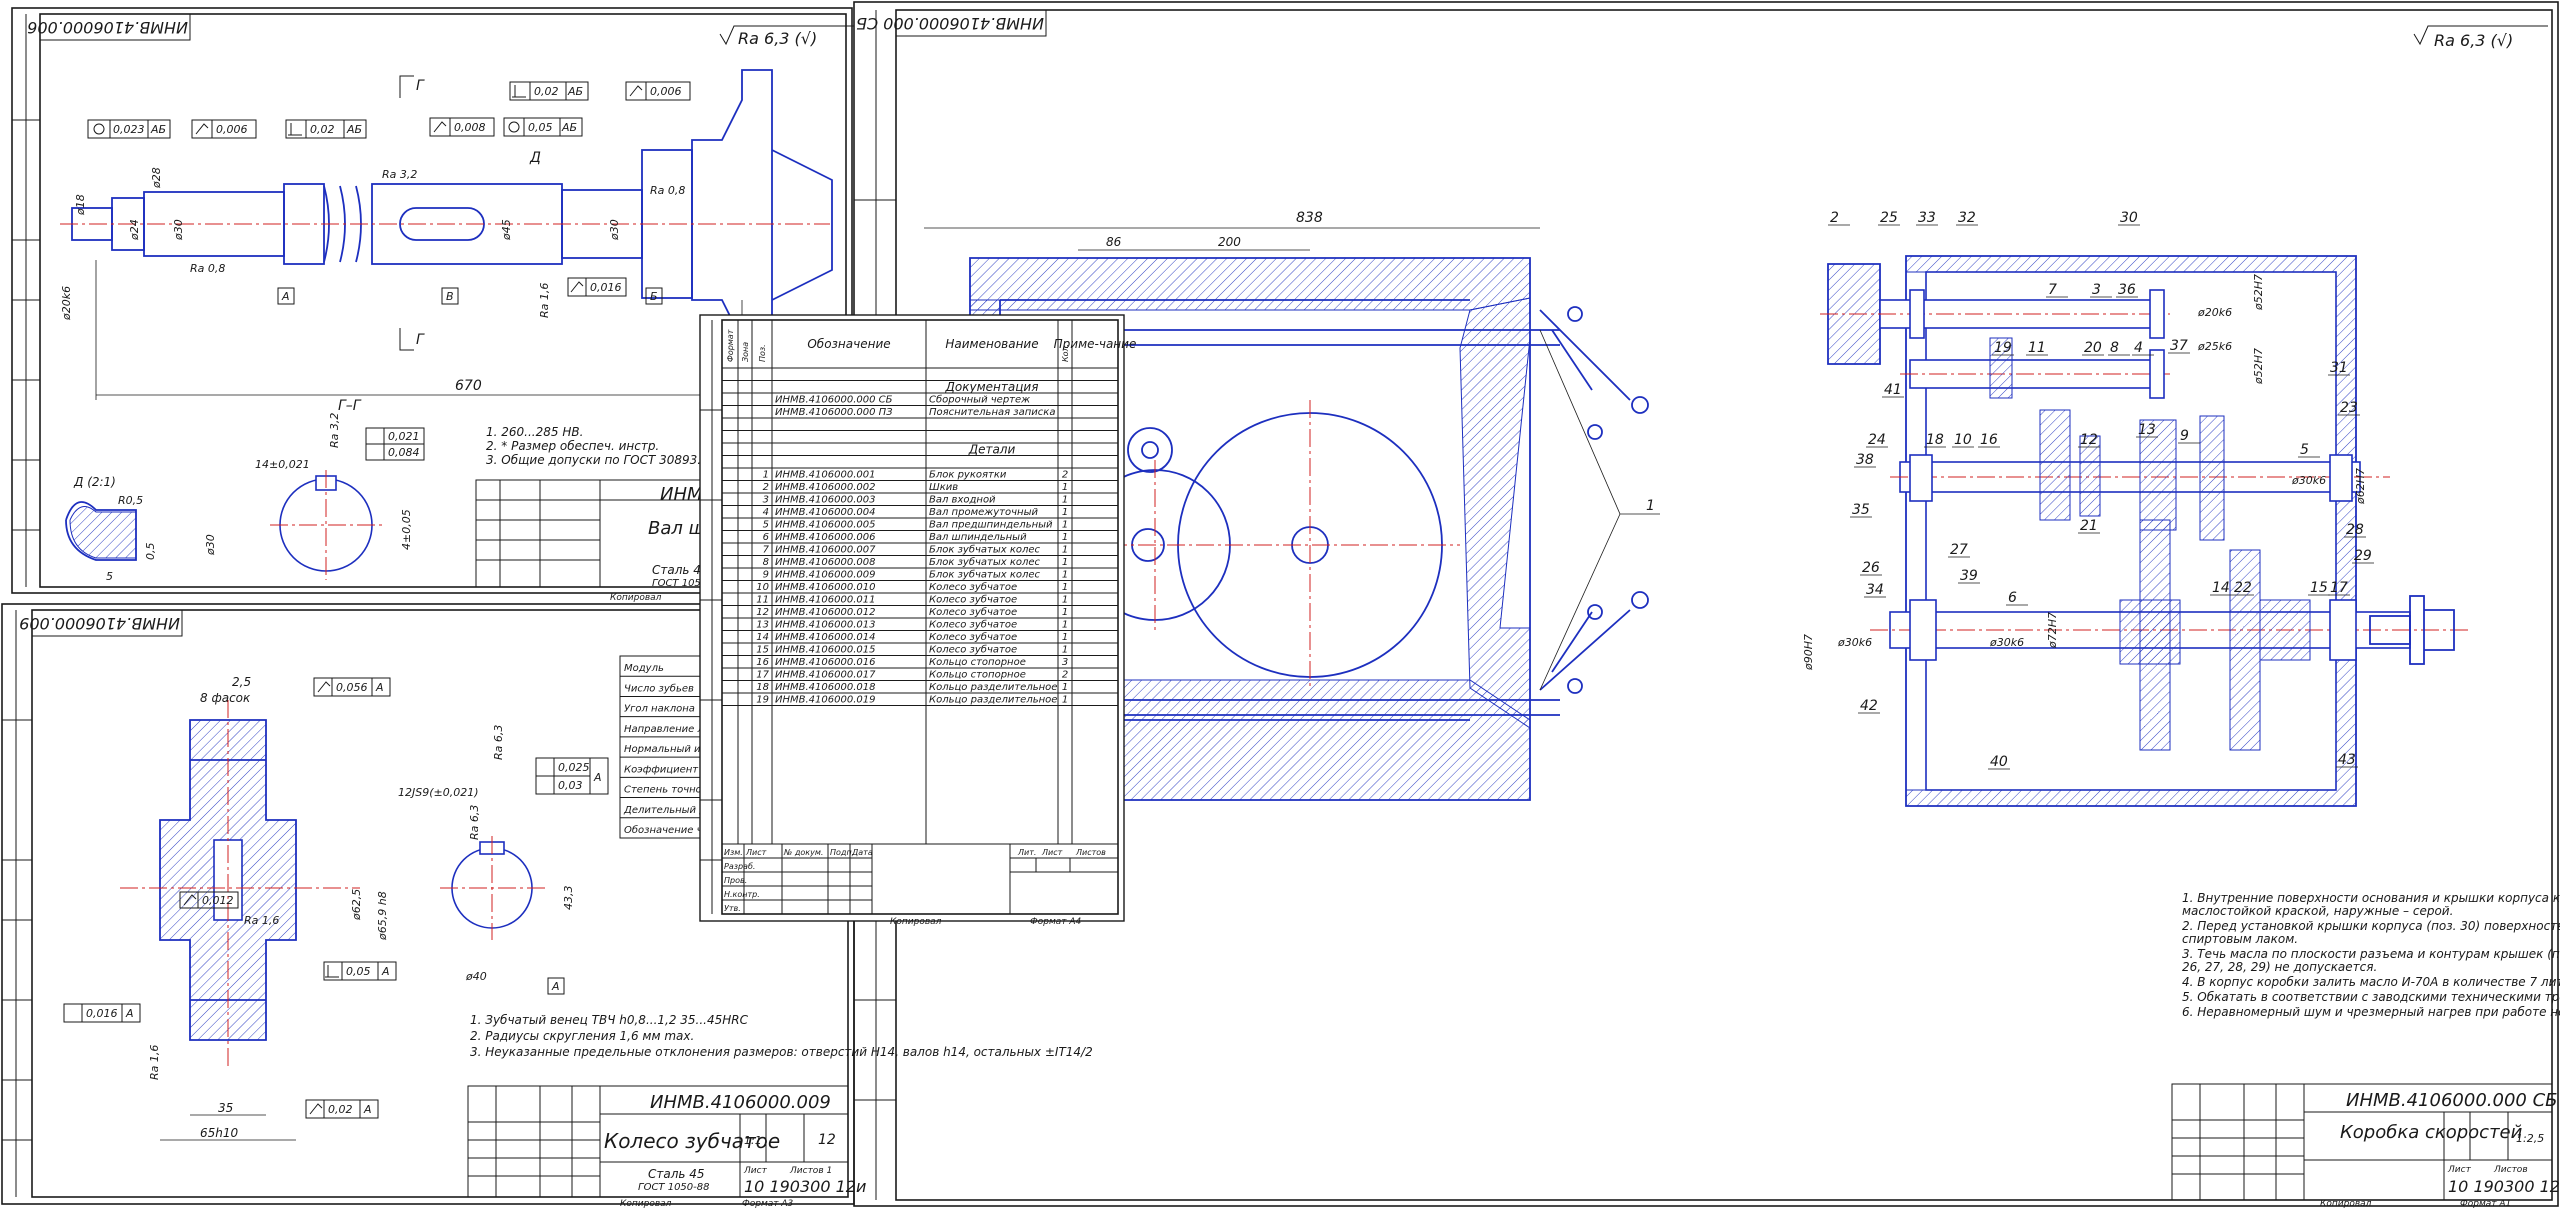  I want to click on spec-row-name-15: Кольцо стопорное, so click(977, 662).